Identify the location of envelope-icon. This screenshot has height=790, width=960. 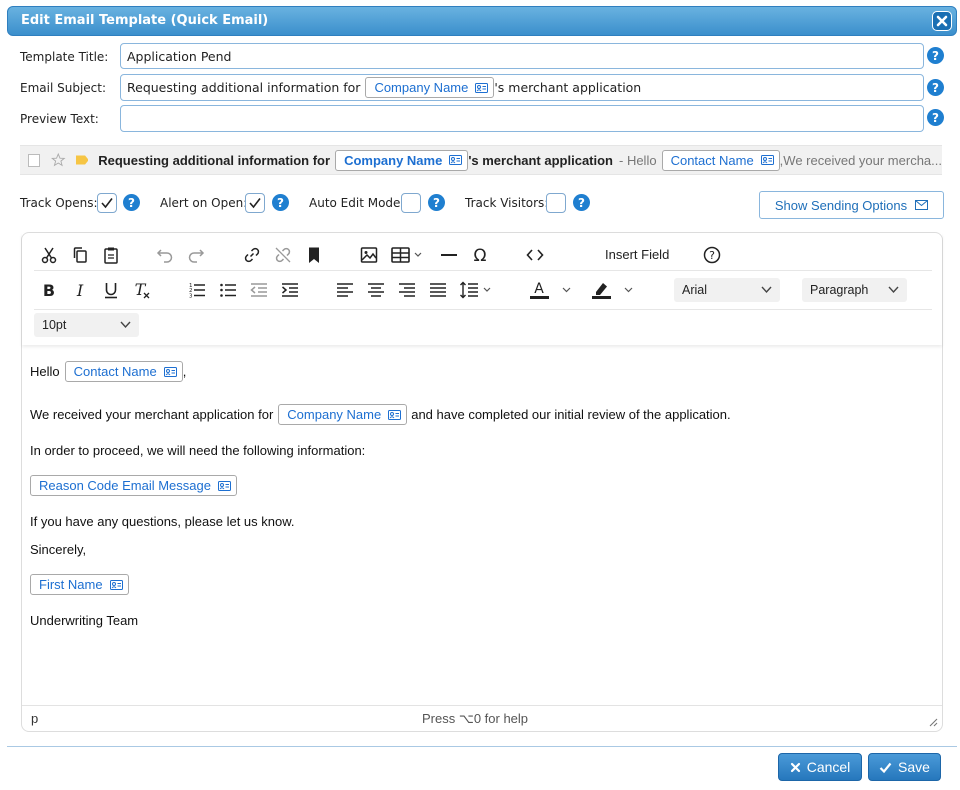
(922, 205).